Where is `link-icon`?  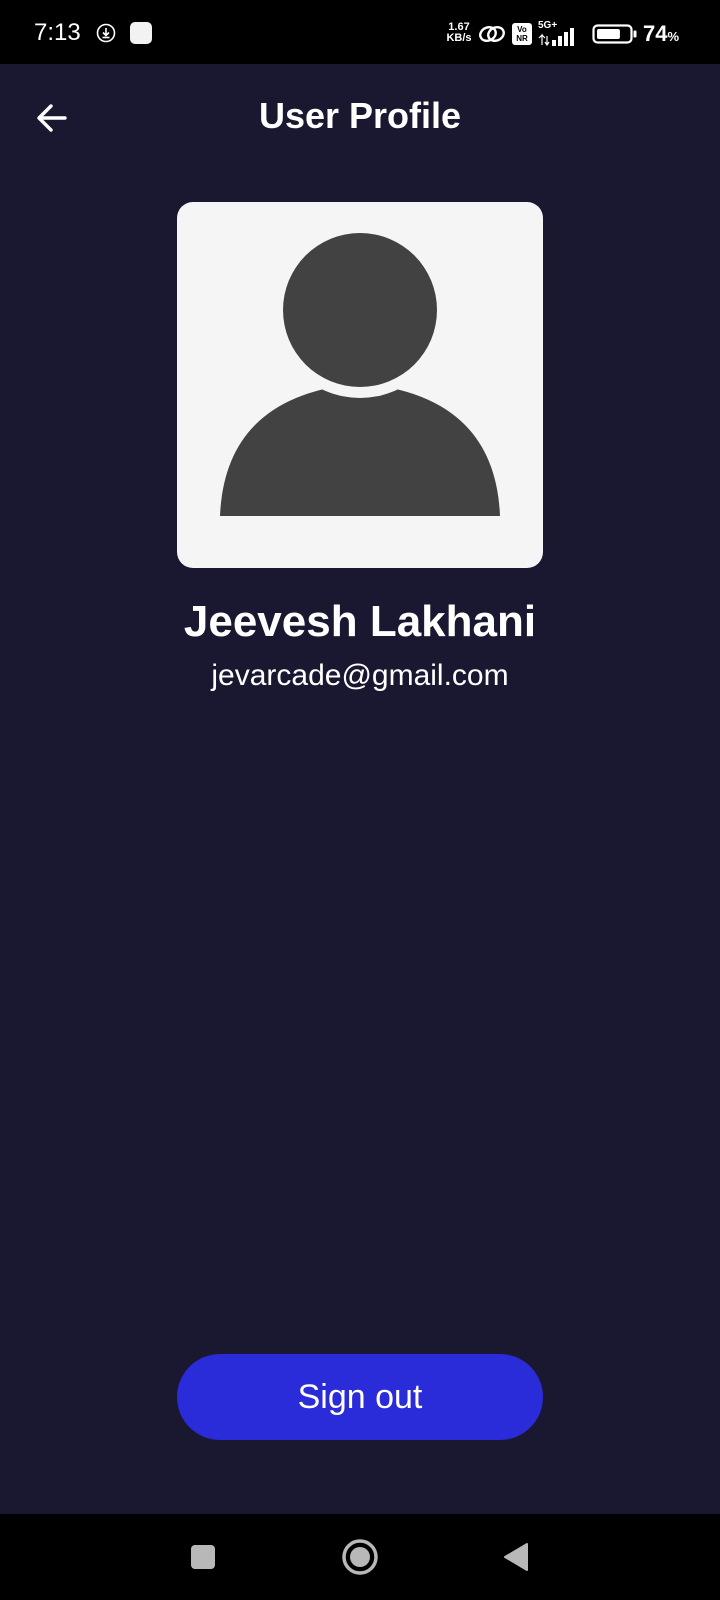
link-icon is located at coordinates (492, 34).